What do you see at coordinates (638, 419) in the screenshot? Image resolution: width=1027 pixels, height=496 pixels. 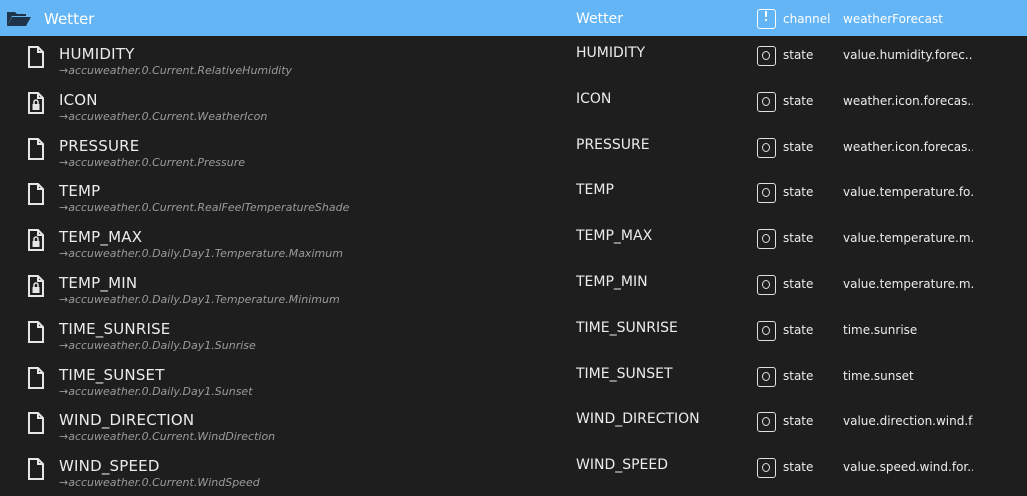 I see `state-display-name: WIND_DIRECTION` at bounding box center [638, 419].